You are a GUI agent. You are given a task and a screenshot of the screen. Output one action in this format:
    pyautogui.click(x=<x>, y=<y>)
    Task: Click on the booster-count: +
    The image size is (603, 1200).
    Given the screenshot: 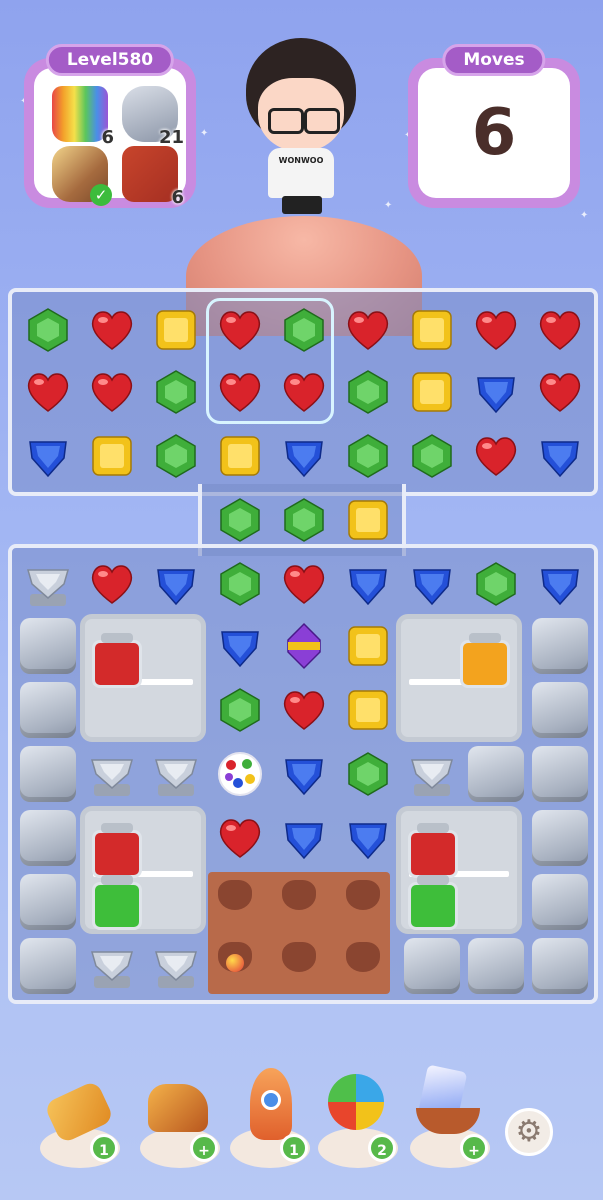 What is the action you would take?
    pyautogui.click(x=204, y=1148)
    